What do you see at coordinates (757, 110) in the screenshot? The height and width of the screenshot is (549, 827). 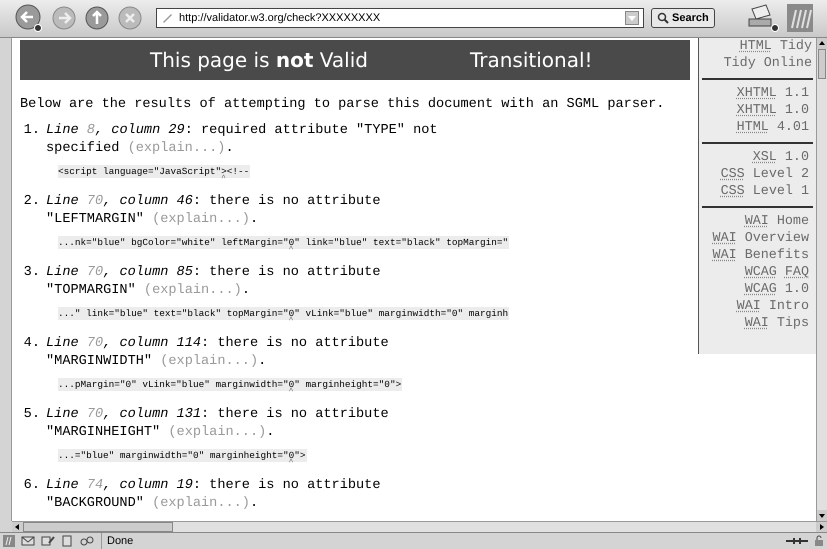 I see `sidebar-link: XHTML 1.0` at bounding box center [757, 110].